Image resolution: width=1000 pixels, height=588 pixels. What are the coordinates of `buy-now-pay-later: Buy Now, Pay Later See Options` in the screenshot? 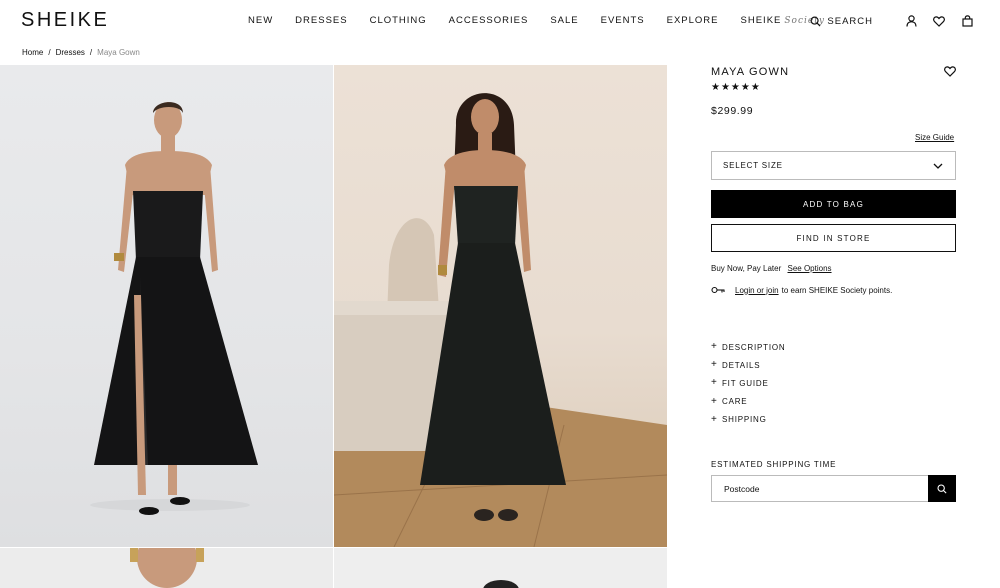 It's located at (771, 268).